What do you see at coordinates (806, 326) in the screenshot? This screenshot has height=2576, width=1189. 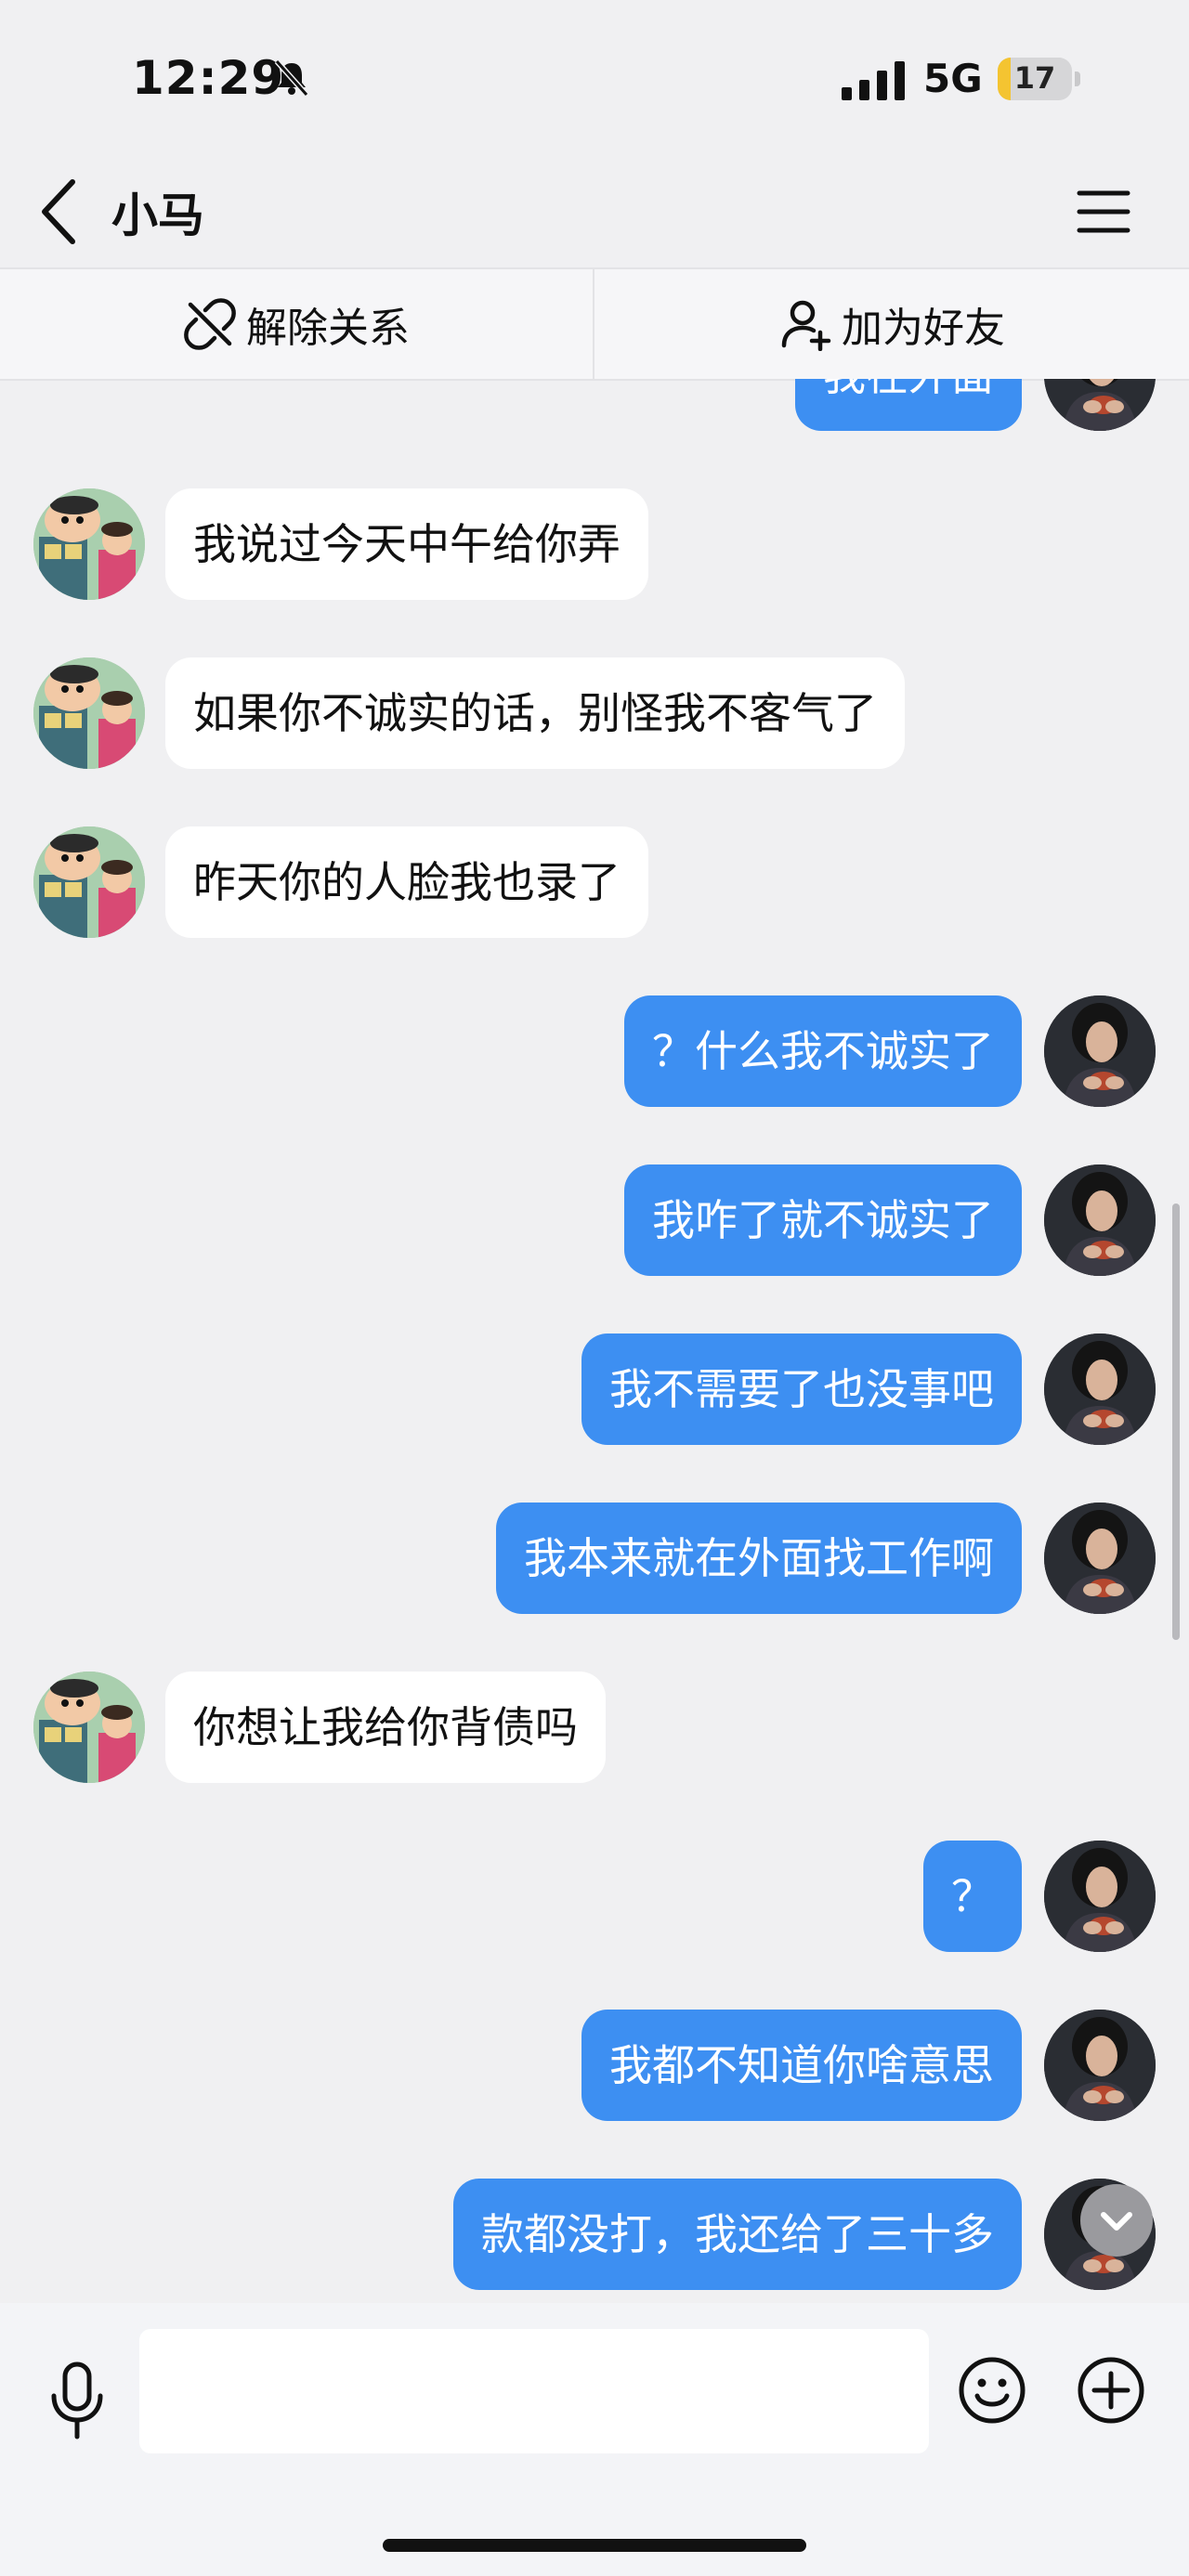 I see `add-user-icon` at bounding box center [806, 326].